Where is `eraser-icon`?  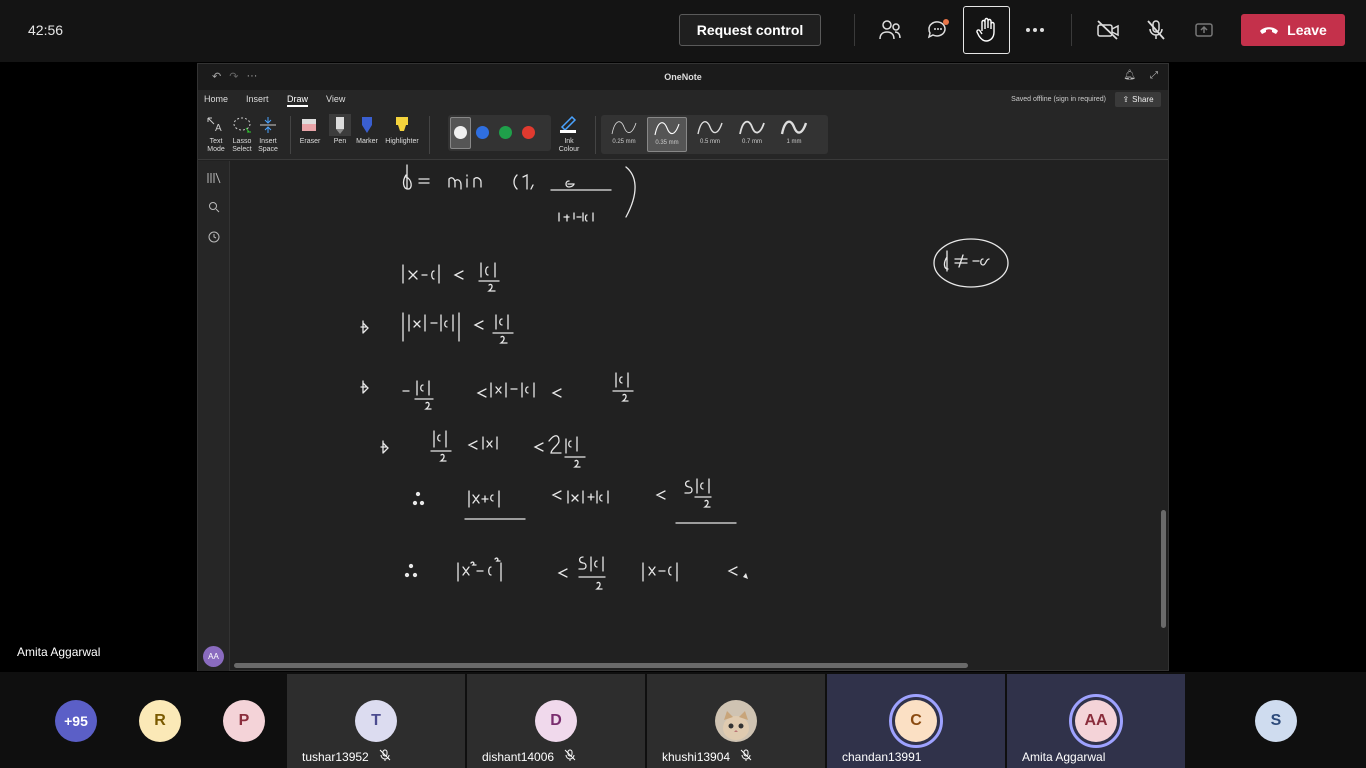 eraser-icon is located at coordinates (310, 125).